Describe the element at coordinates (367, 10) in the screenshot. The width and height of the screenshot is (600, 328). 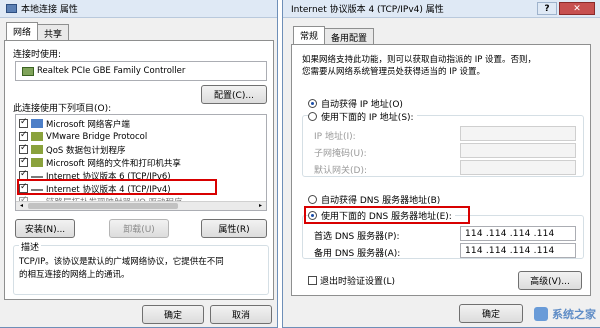
I see `right-window-title: Internet 协议版本 4 (TCP/IPv4) 属性` at that location.